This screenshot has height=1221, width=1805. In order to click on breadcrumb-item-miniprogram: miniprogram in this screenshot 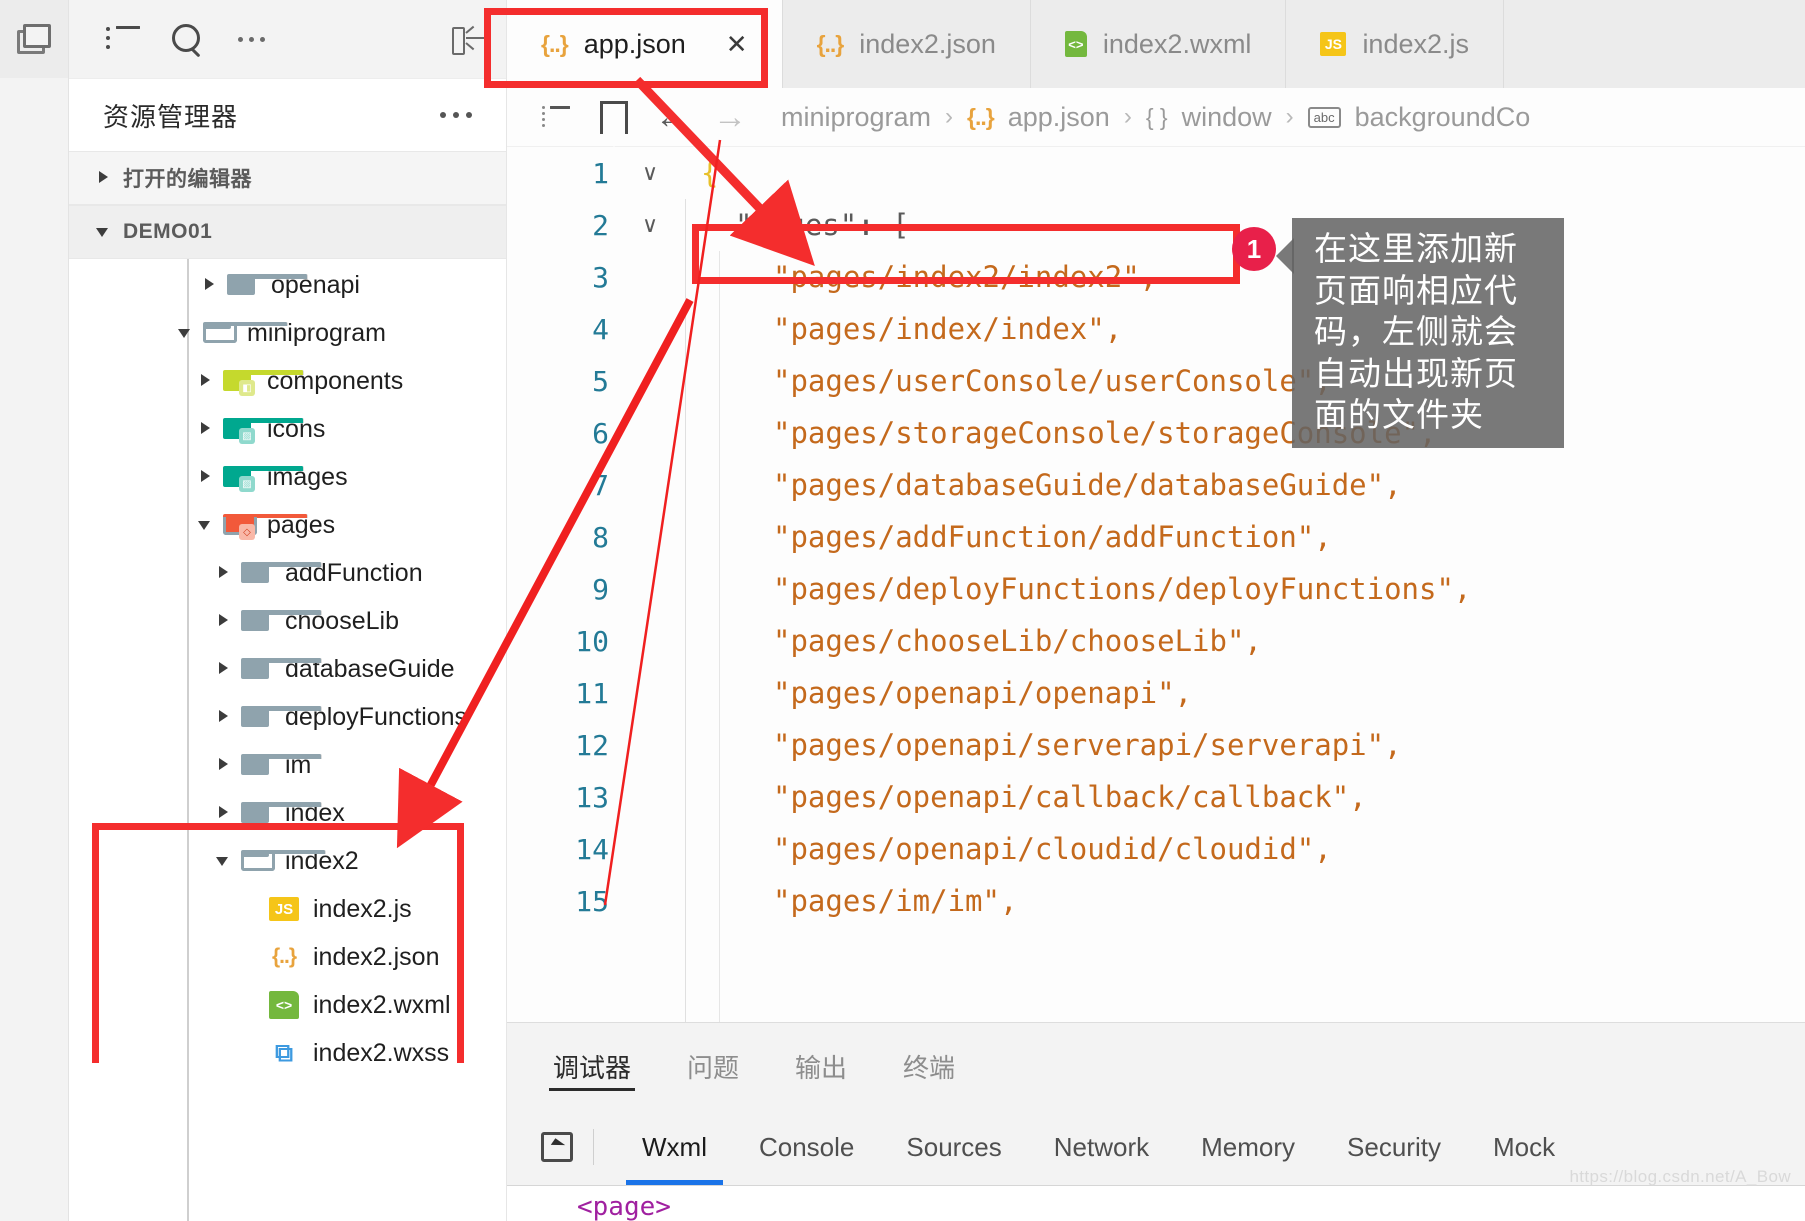, I will do `click(856, 117)`.